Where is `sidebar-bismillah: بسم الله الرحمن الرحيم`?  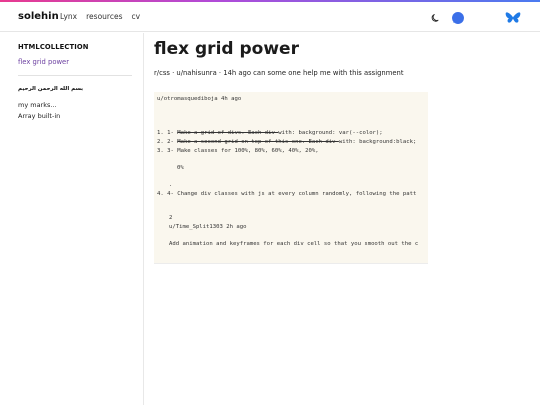 sidebar-bismillah: بسم الله الرحمن الرحيم is located at coordinates (51, 89).